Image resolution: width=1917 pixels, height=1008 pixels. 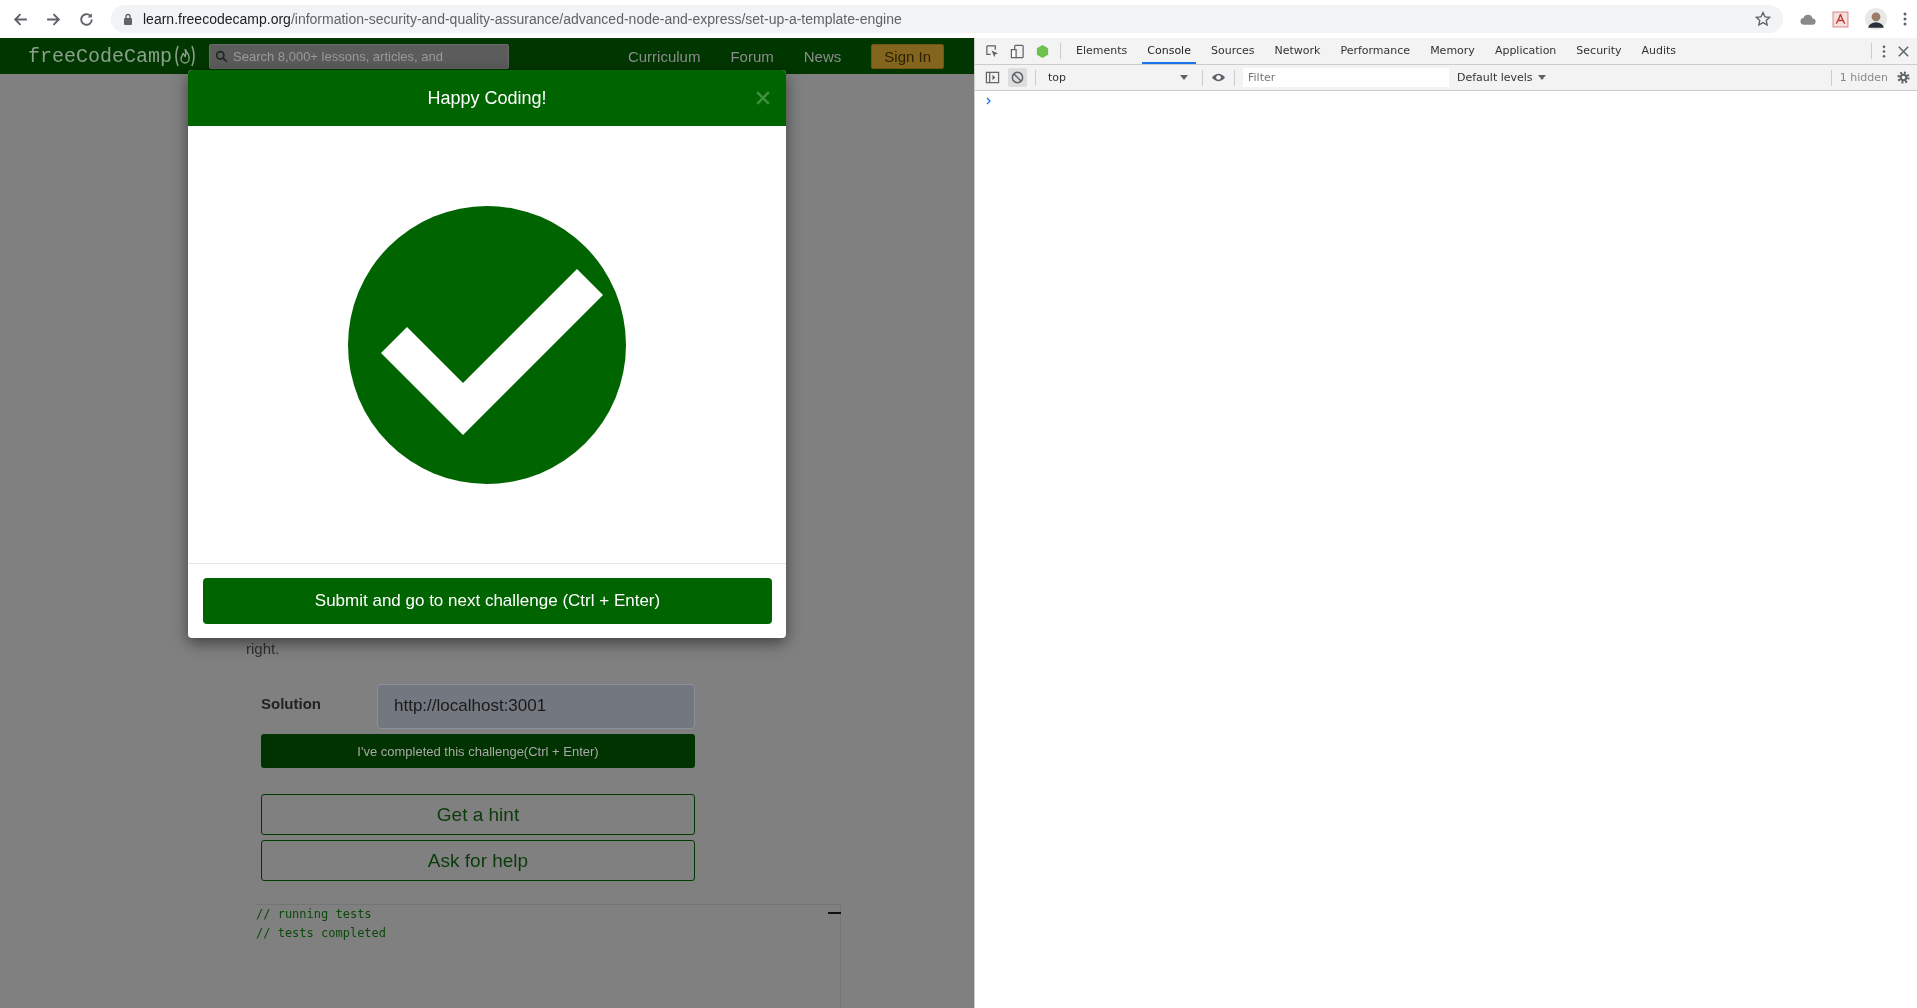 I want to click on devtools-tab: Security, so click(x=1599, y=51).